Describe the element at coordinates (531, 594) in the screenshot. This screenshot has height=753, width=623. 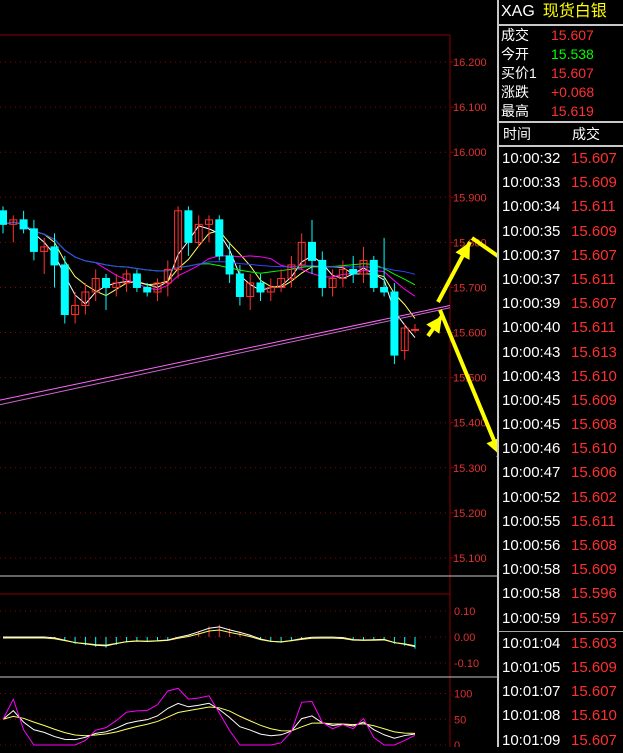
I see `tick-time: 10:00:58` at that location.